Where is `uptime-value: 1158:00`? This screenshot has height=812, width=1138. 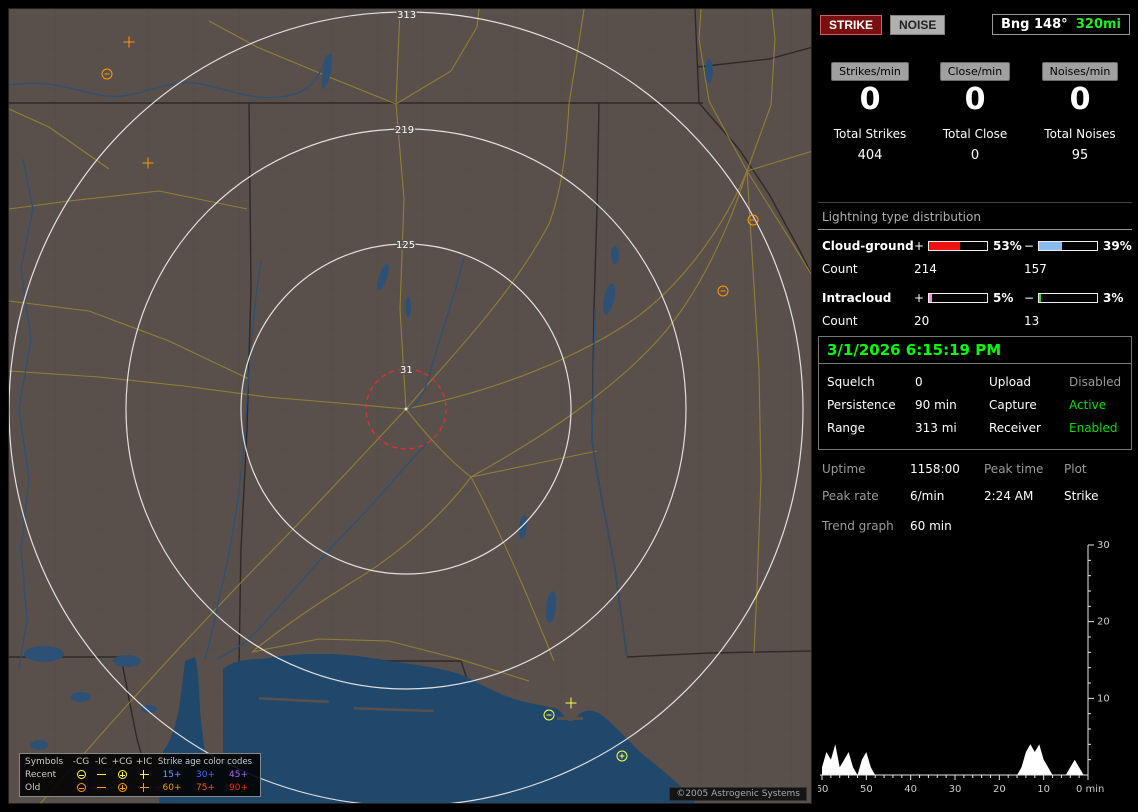
uptime-value: 1158:00 is located at coordinates (935, 469).